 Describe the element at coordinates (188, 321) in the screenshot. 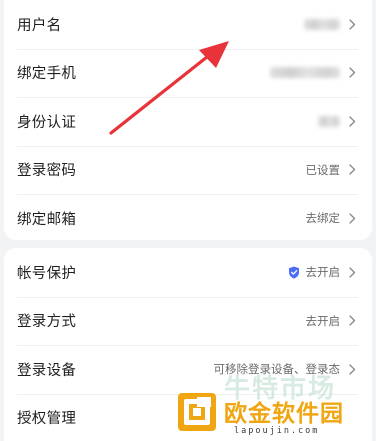

I see `row-login-method: 登录方式 去开启` at that location.